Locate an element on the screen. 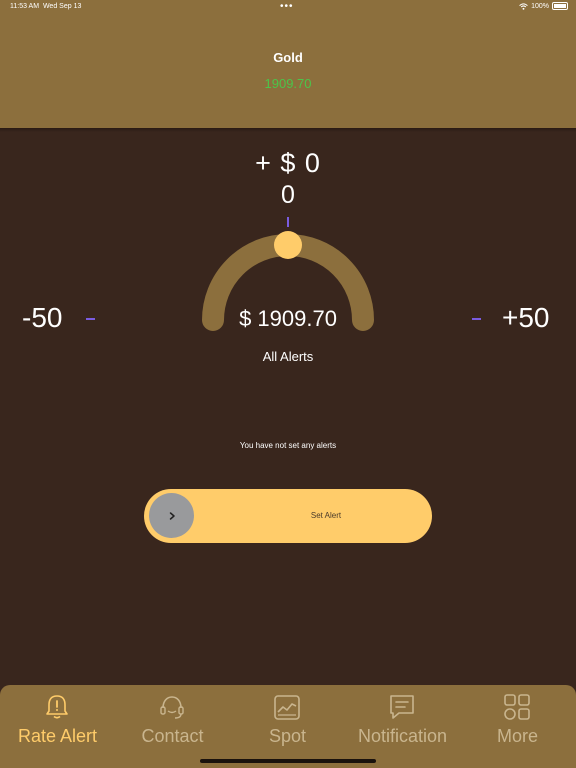  tab-label: Rate Alert is located at coordinates (57, 736).